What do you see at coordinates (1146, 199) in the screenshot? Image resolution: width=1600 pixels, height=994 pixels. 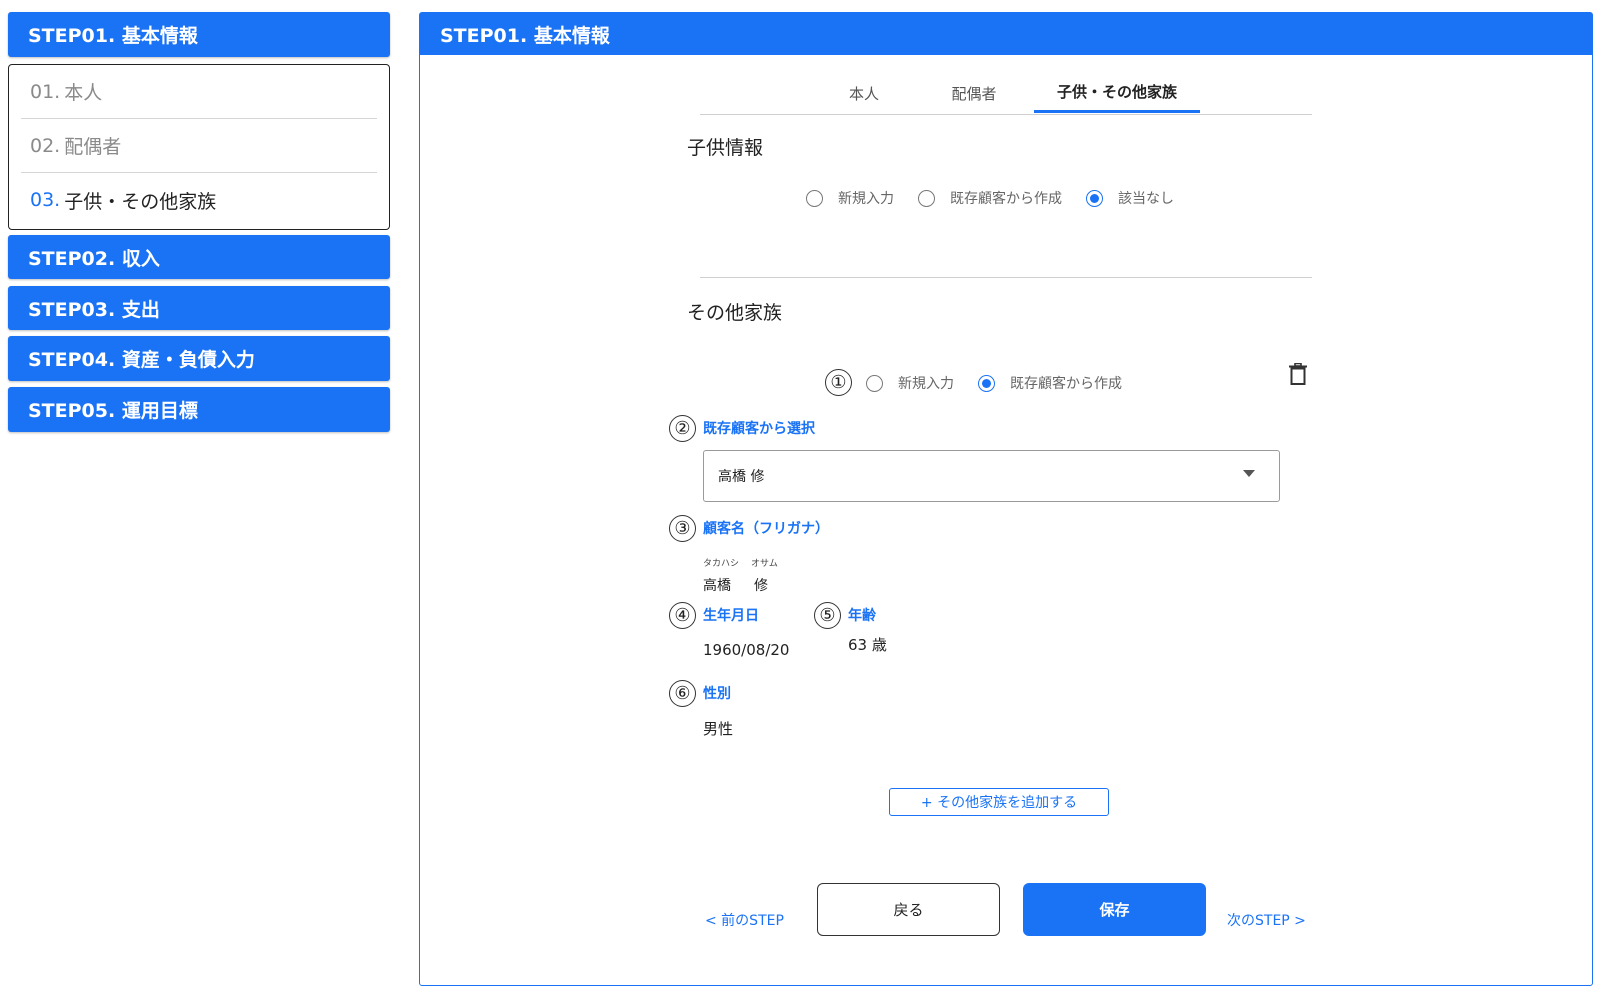 I see `radio-label: 該当なし` at bounding box center [1146, 199].